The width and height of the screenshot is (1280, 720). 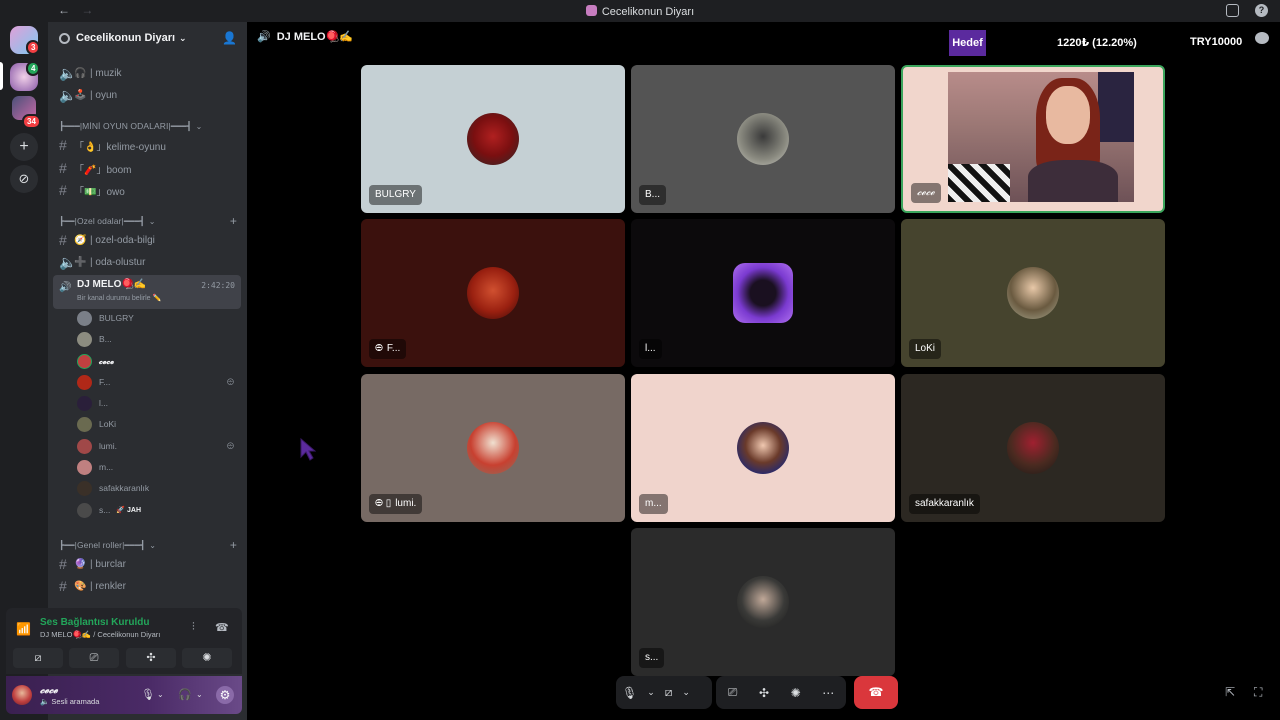 I want to click on server-header: Cecelikonun Diyarı ⌄ 👤, so click(x=147, y=38).